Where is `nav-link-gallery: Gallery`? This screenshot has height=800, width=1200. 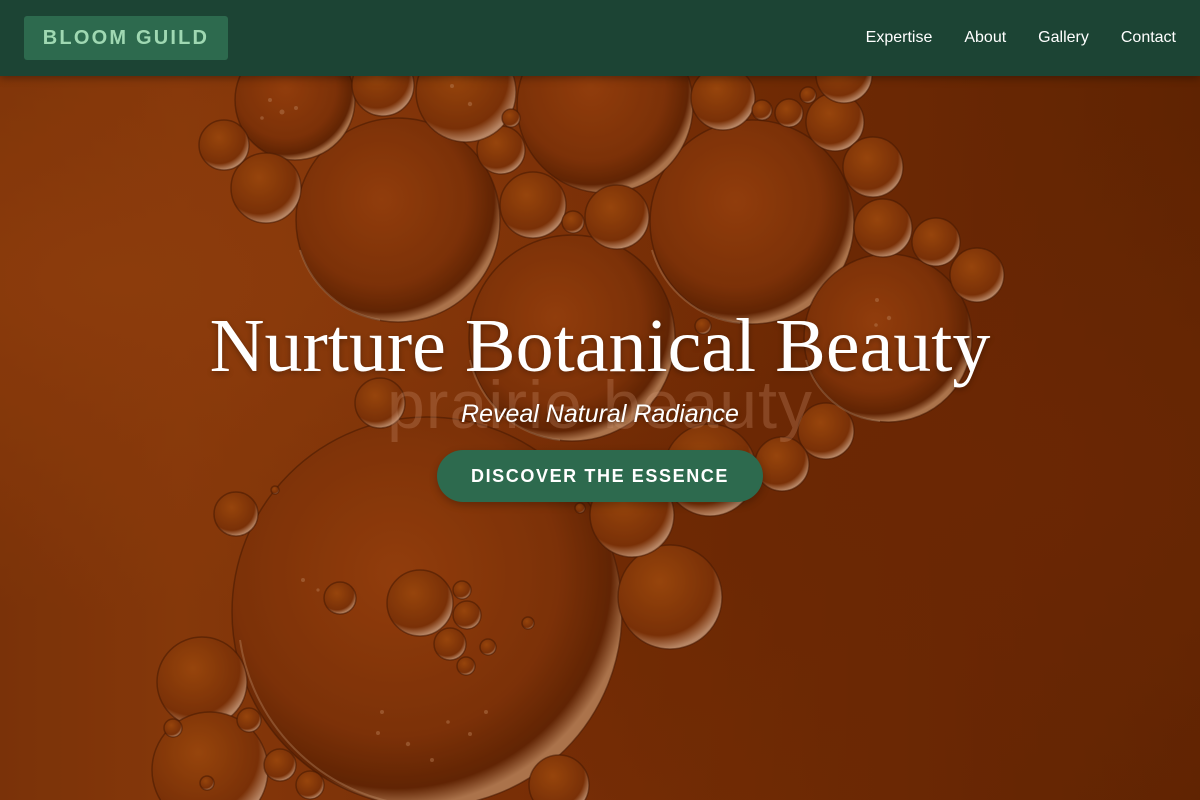
nav-link-gallery: Gallery is located at coordinates (1063, 38).